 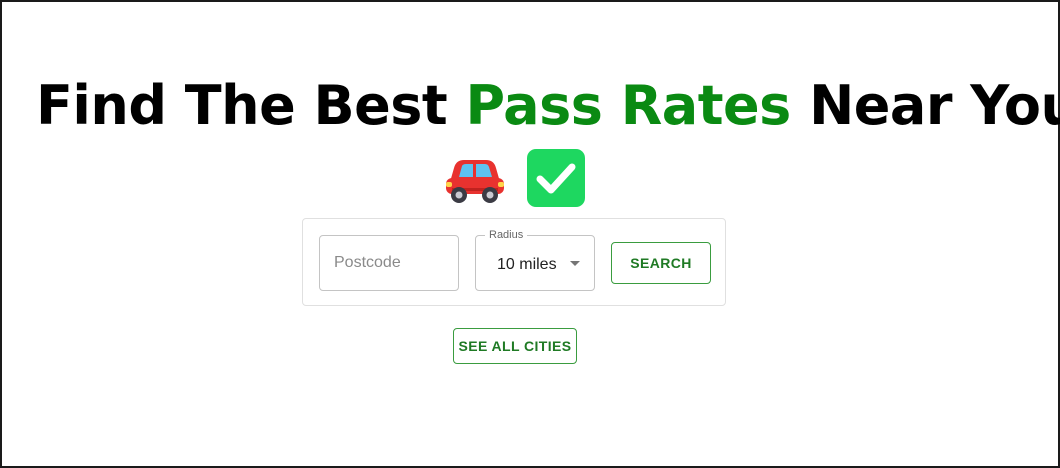 I want to click on see-all-cities-button: SEE ALL CITIES, so click(x=515, y=346).